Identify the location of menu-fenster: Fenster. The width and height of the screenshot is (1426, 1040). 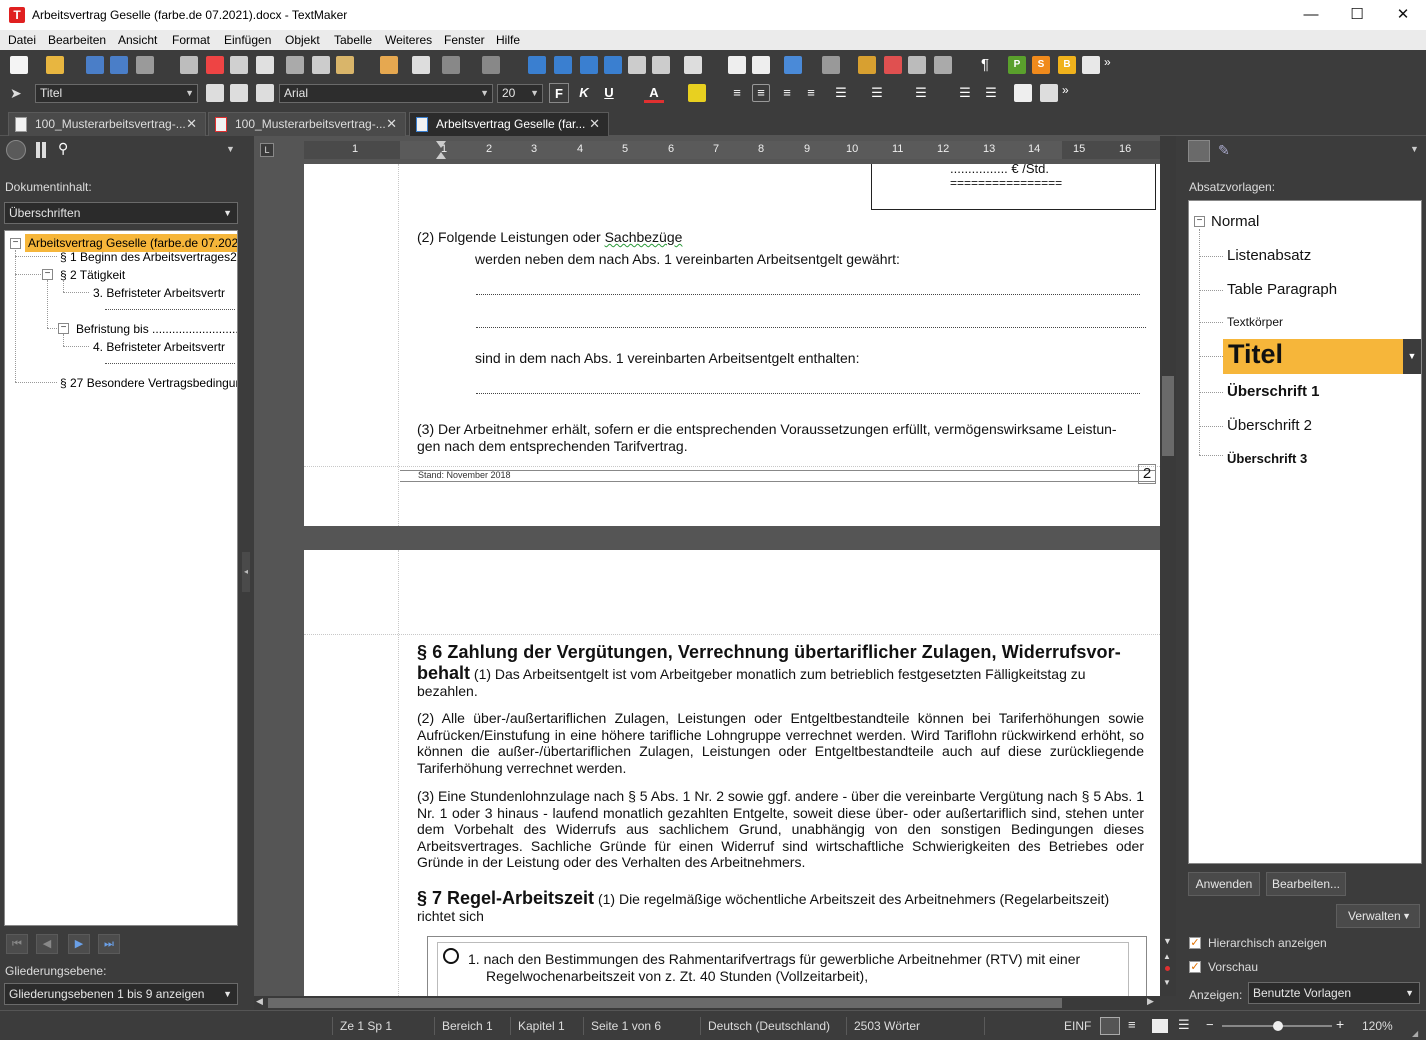
(464, 40).